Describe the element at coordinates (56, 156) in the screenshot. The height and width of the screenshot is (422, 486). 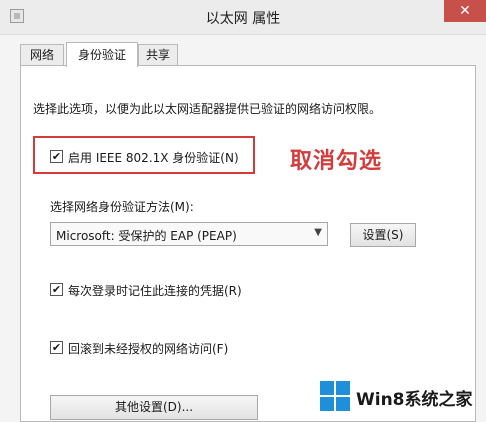
I see `enable-8021x-checkbox: ✔` at that location.